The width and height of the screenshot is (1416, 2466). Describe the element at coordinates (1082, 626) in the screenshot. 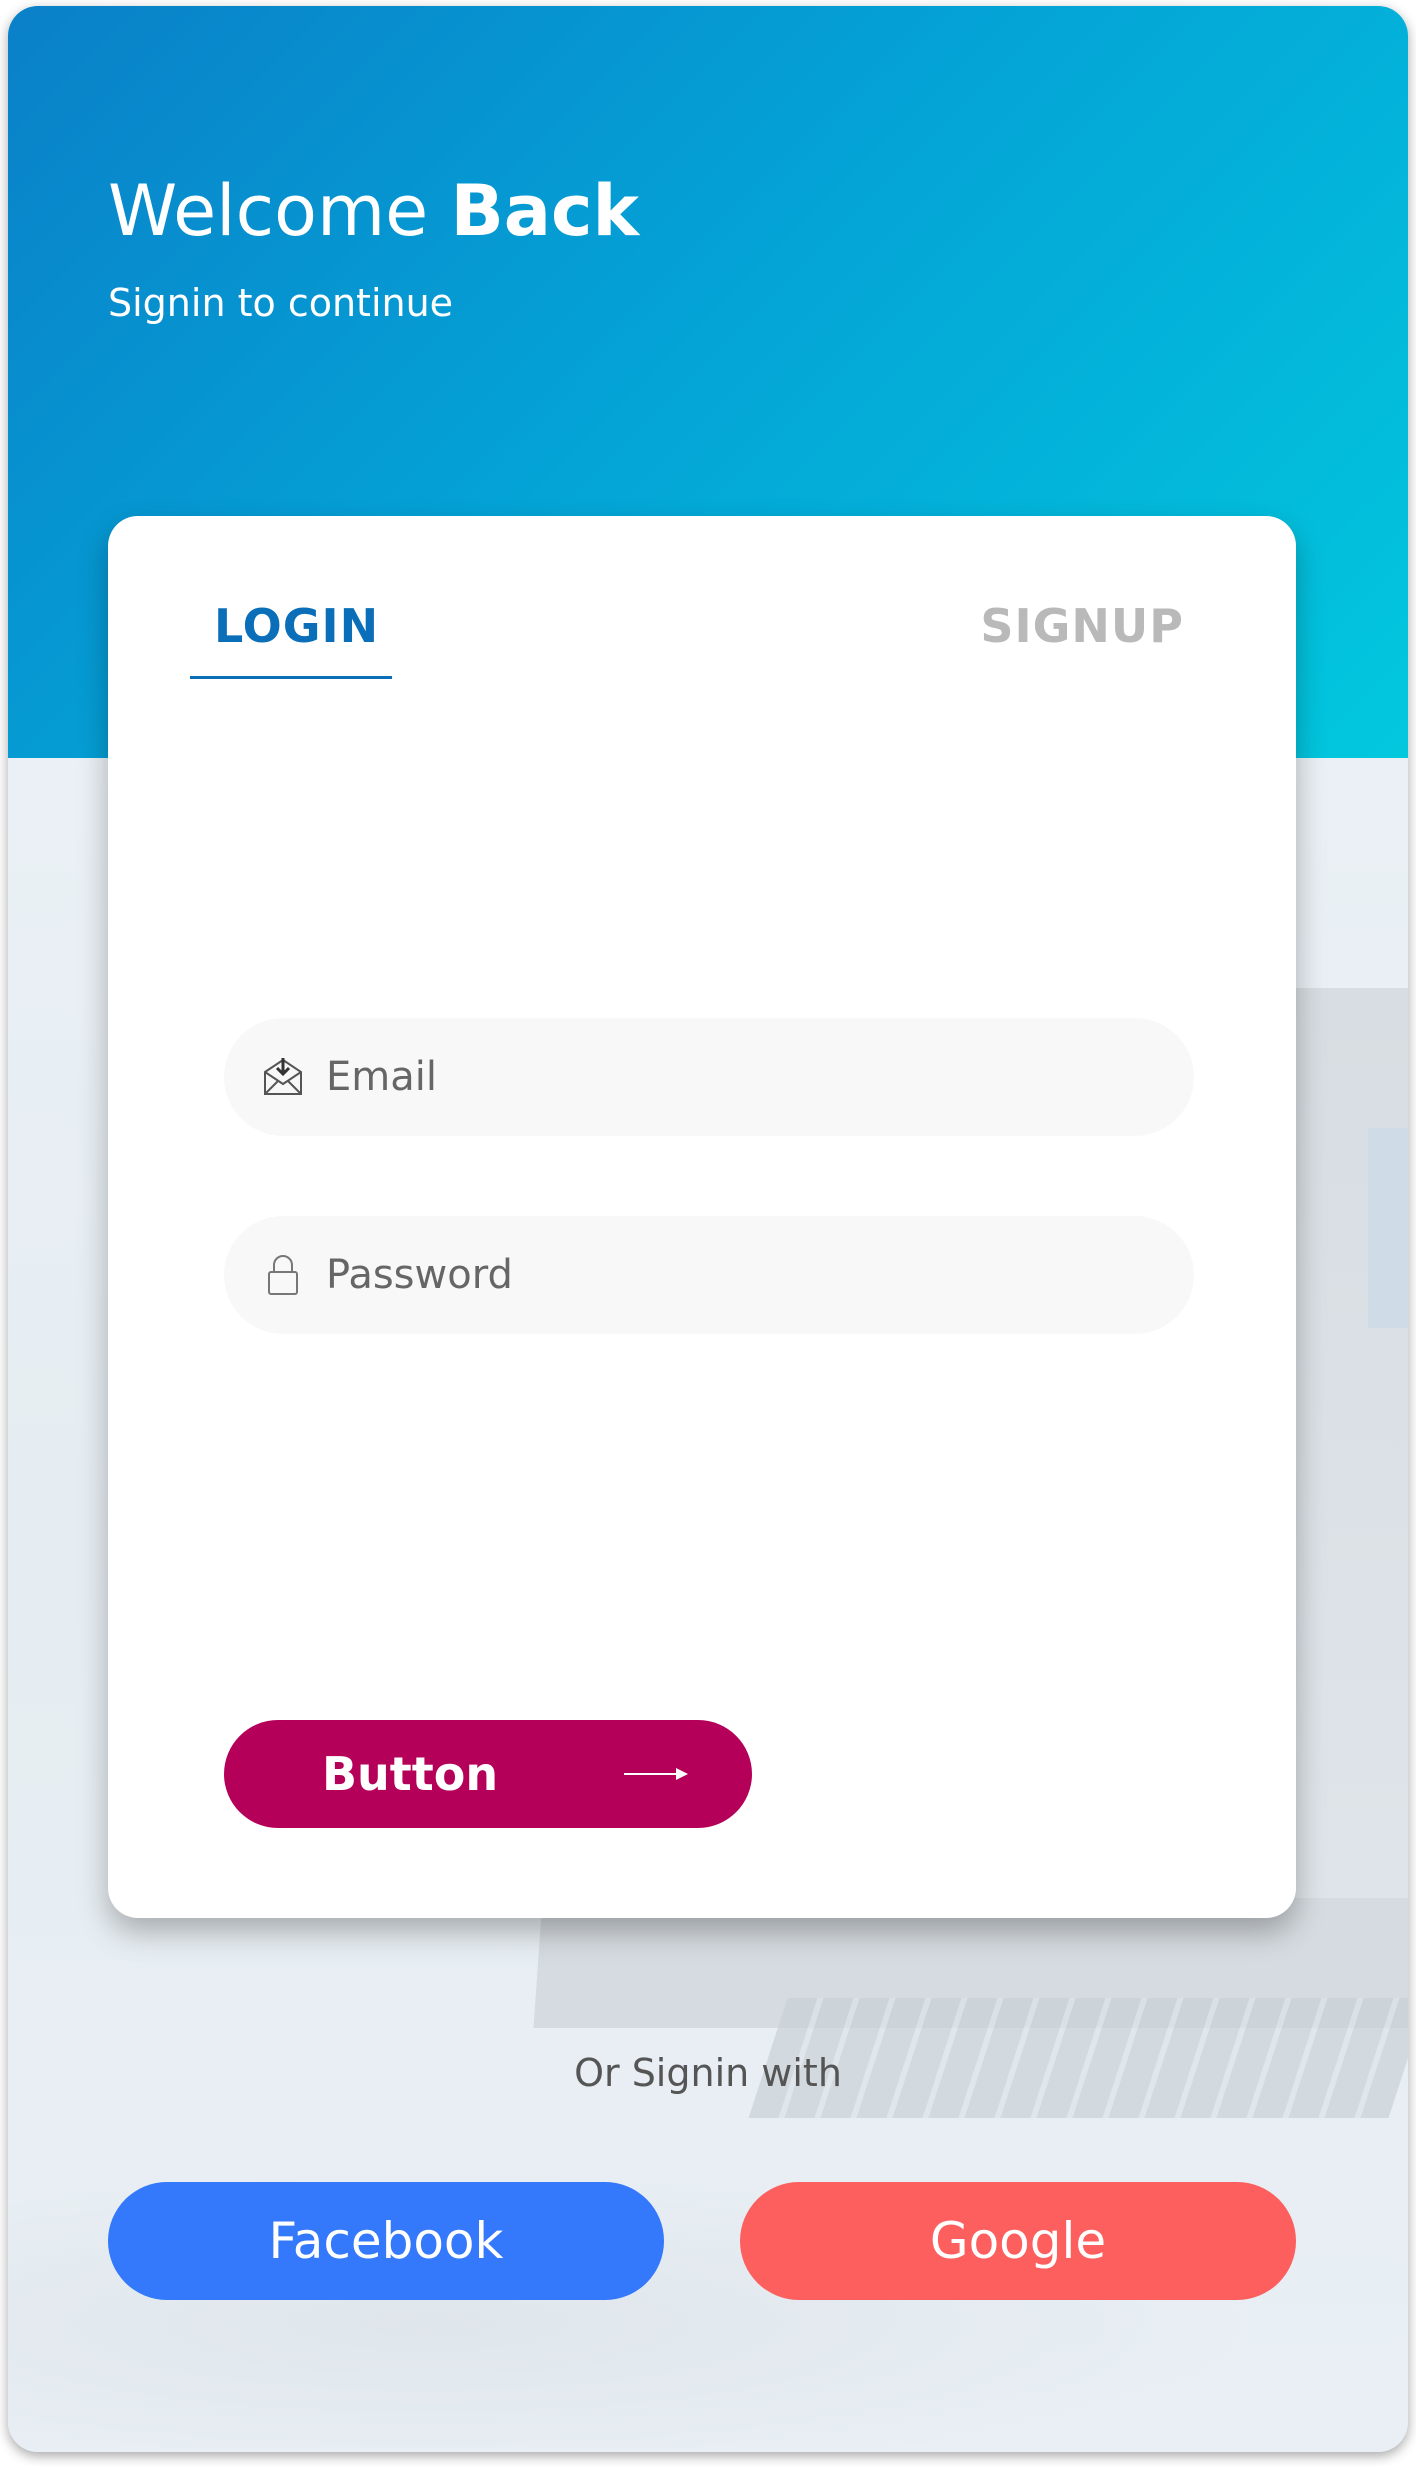

I see `tab-signup: SIGNUP` at that location.